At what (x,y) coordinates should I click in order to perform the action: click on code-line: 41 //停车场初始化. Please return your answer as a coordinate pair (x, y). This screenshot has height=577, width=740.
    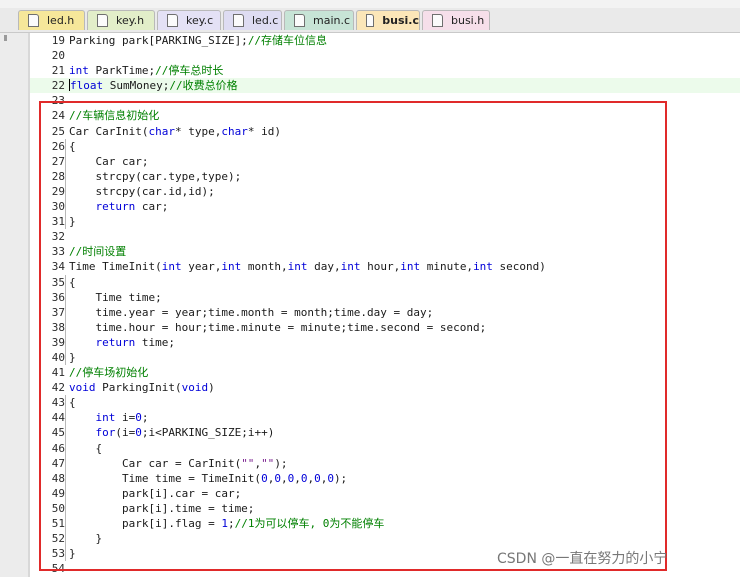
    Looking at the image, I should click on (385, 372).